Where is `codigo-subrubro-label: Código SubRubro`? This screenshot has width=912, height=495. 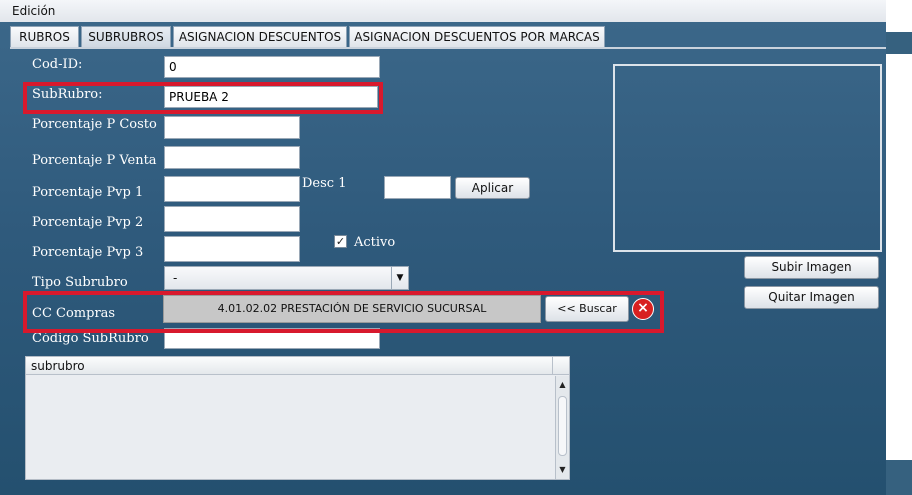
codigo-subrubro-label: Código SubRubro is located at coordinates (90, 338).